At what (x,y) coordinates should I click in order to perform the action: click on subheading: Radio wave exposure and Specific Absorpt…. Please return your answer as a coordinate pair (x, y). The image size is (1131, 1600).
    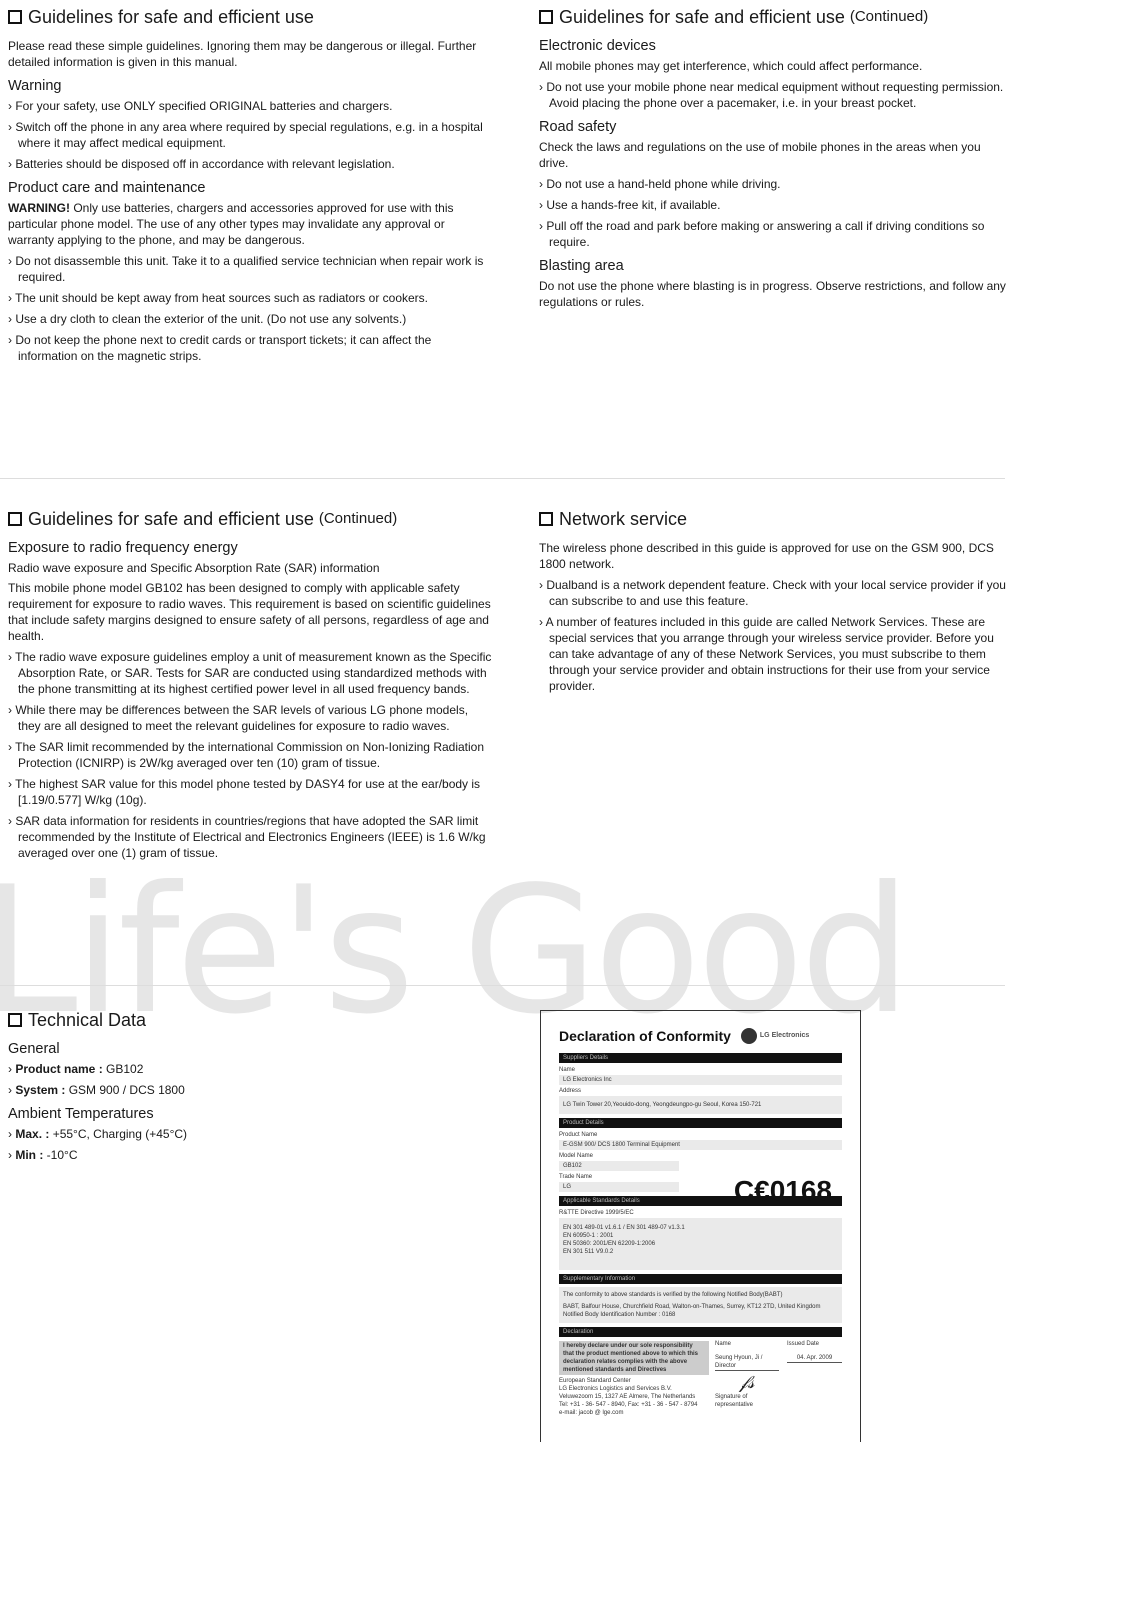
    Looking at the image, I should click on (194, 568).